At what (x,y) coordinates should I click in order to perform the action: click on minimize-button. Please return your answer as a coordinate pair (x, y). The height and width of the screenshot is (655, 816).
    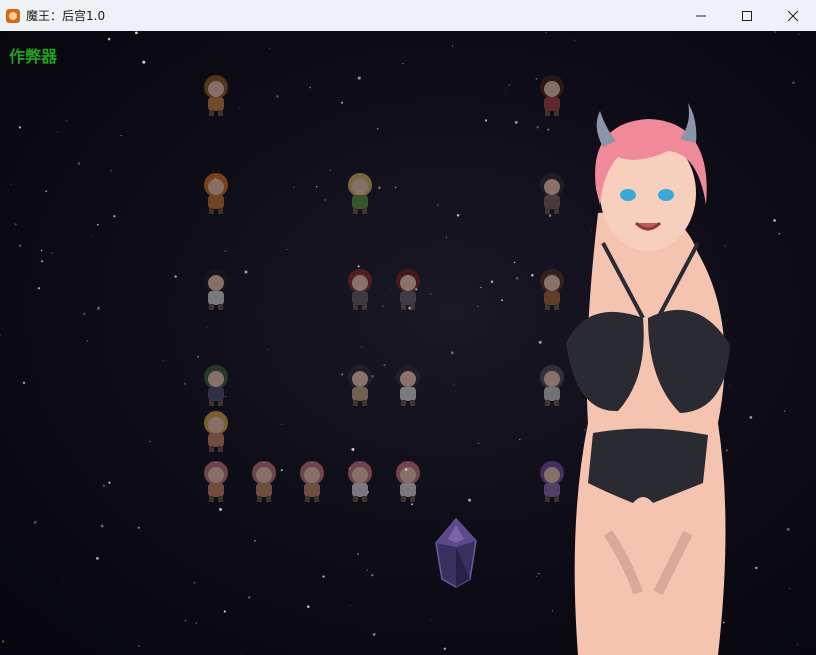
    Looking at the image, I should click on (701, 15).